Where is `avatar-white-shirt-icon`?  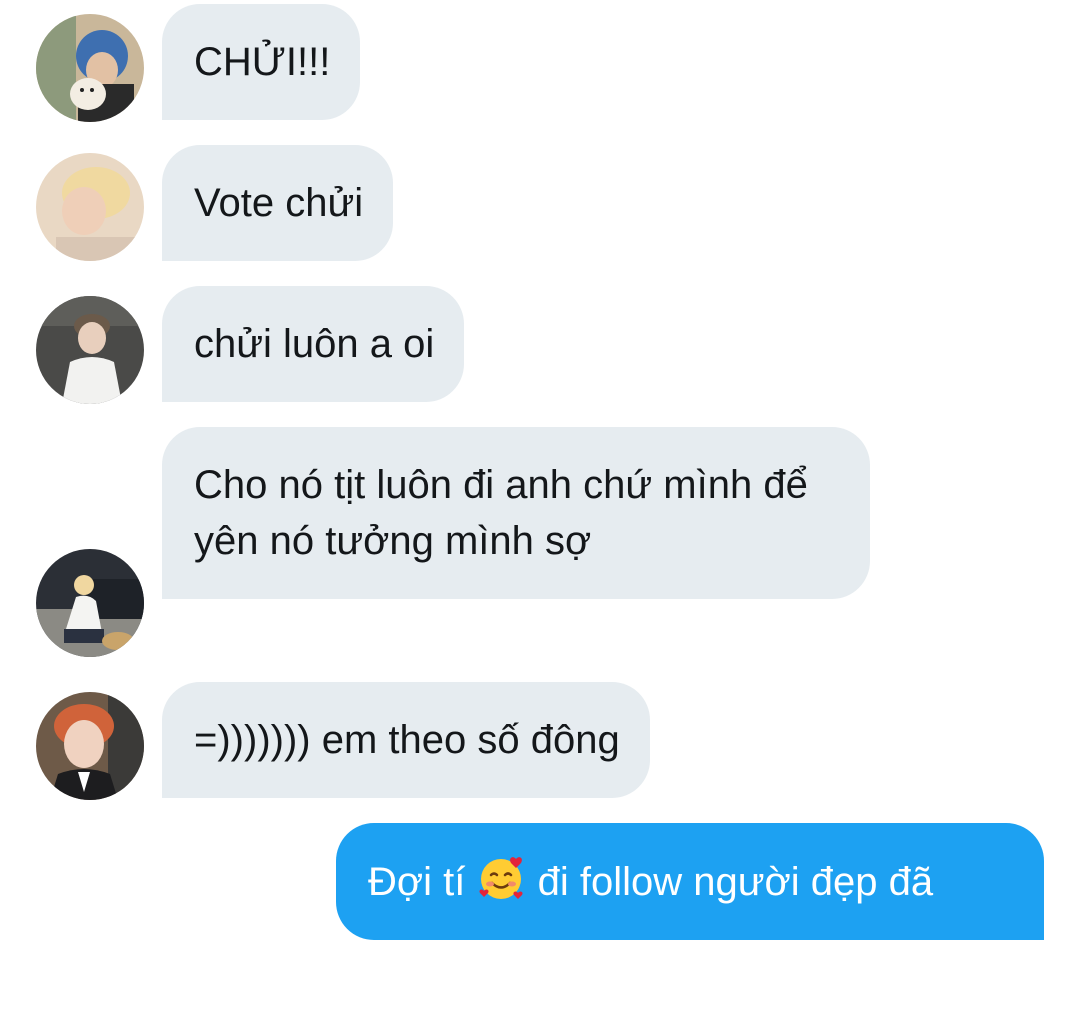
avatar-white-shirt-icon is located at coordinates (90, 350).